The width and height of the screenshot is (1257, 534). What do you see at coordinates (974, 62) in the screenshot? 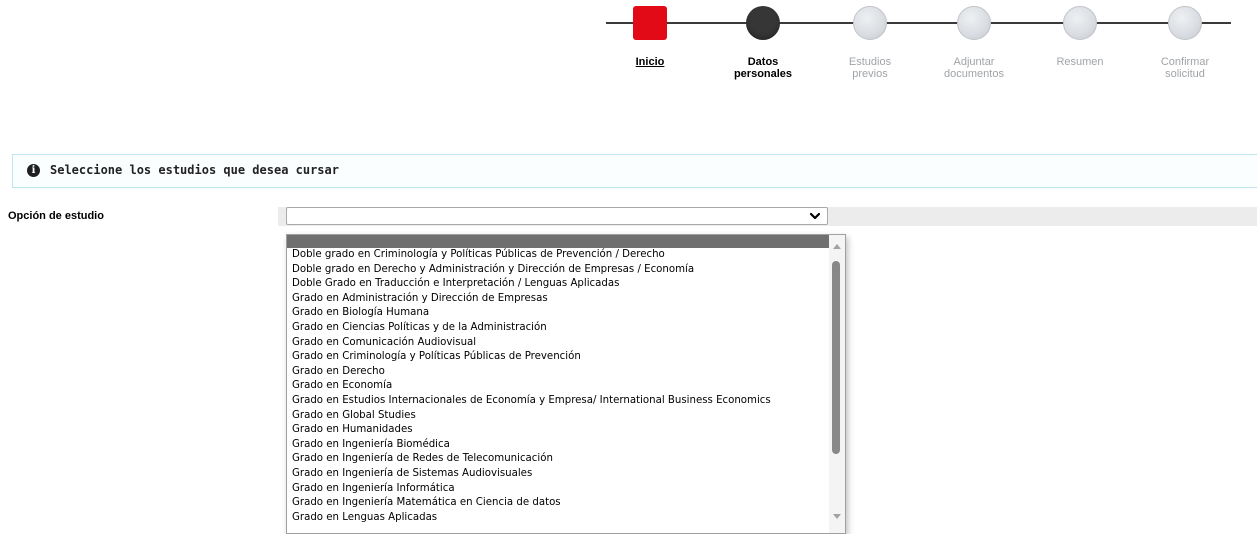
I see `step-label-line1: Adjuntar` at bounding box center [974, 62].